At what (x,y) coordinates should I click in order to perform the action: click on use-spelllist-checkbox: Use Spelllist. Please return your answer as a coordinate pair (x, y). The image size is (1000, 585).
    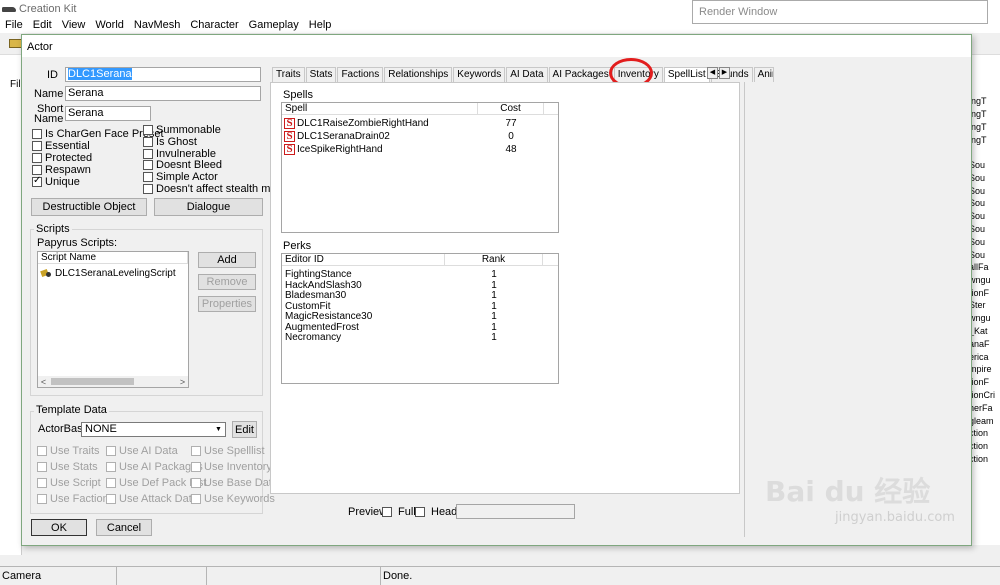
    Looking at the image, I should click on (228, 451).